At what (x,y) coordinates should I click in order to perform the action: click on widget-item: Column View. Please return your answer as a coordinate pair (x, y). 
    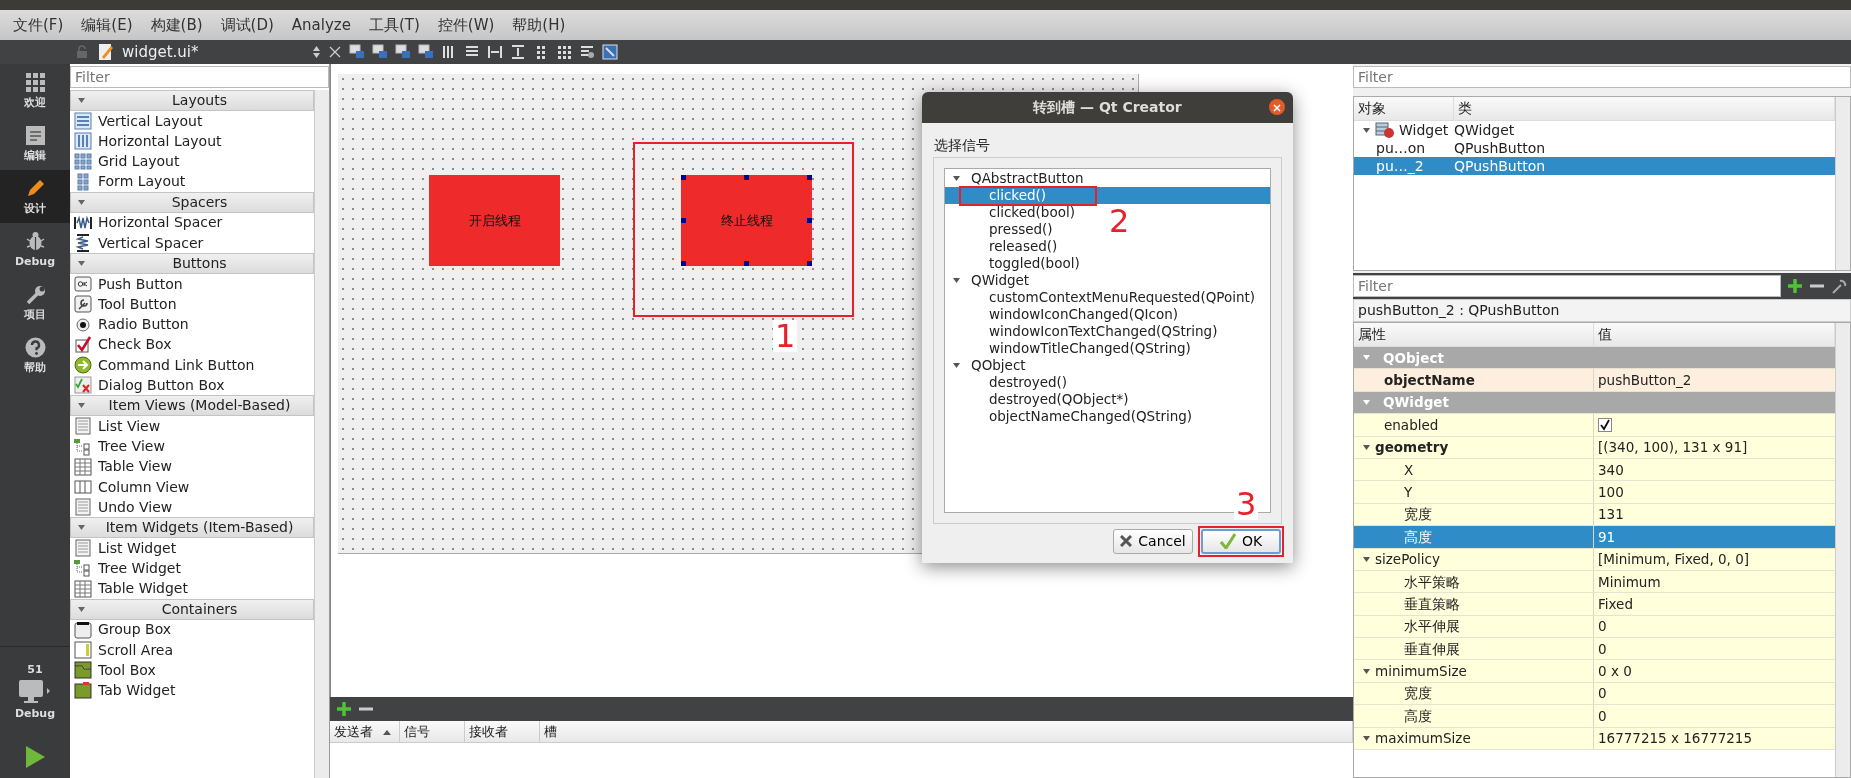
    Looking at the image, I should click on (192, 486).